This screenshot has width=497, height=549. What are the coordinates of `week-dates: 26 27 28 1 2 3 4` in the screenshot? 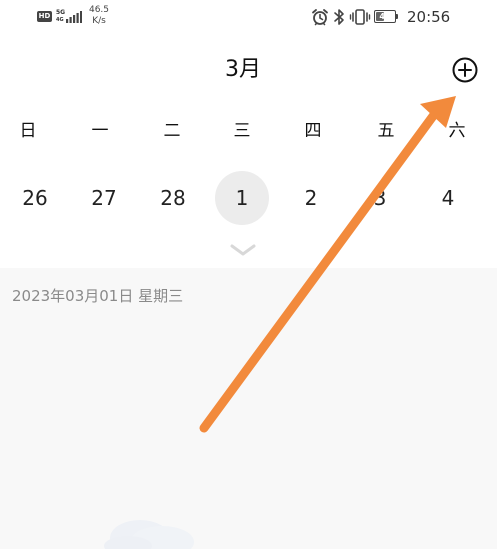 It's located at (248, 198).